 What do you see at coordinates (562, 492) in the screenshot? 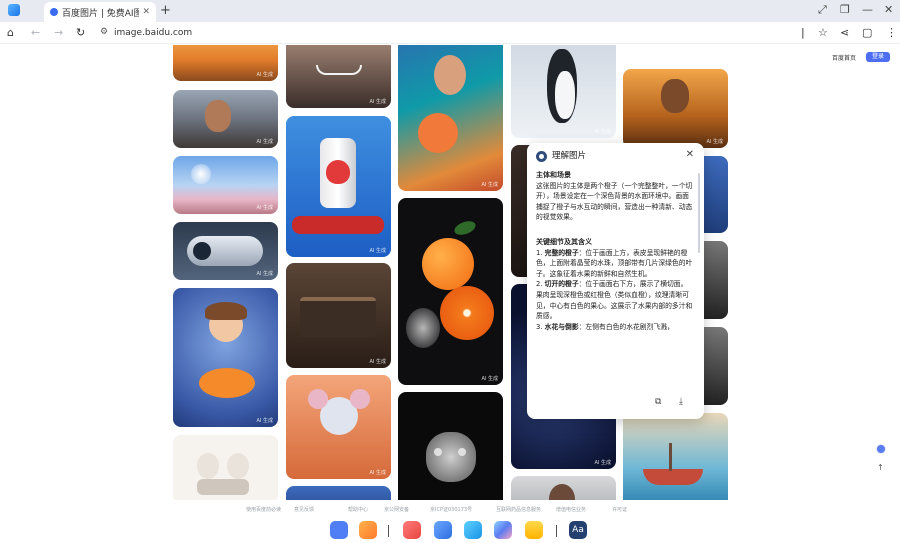
I see `person-head` at bounding box center [562, 492].